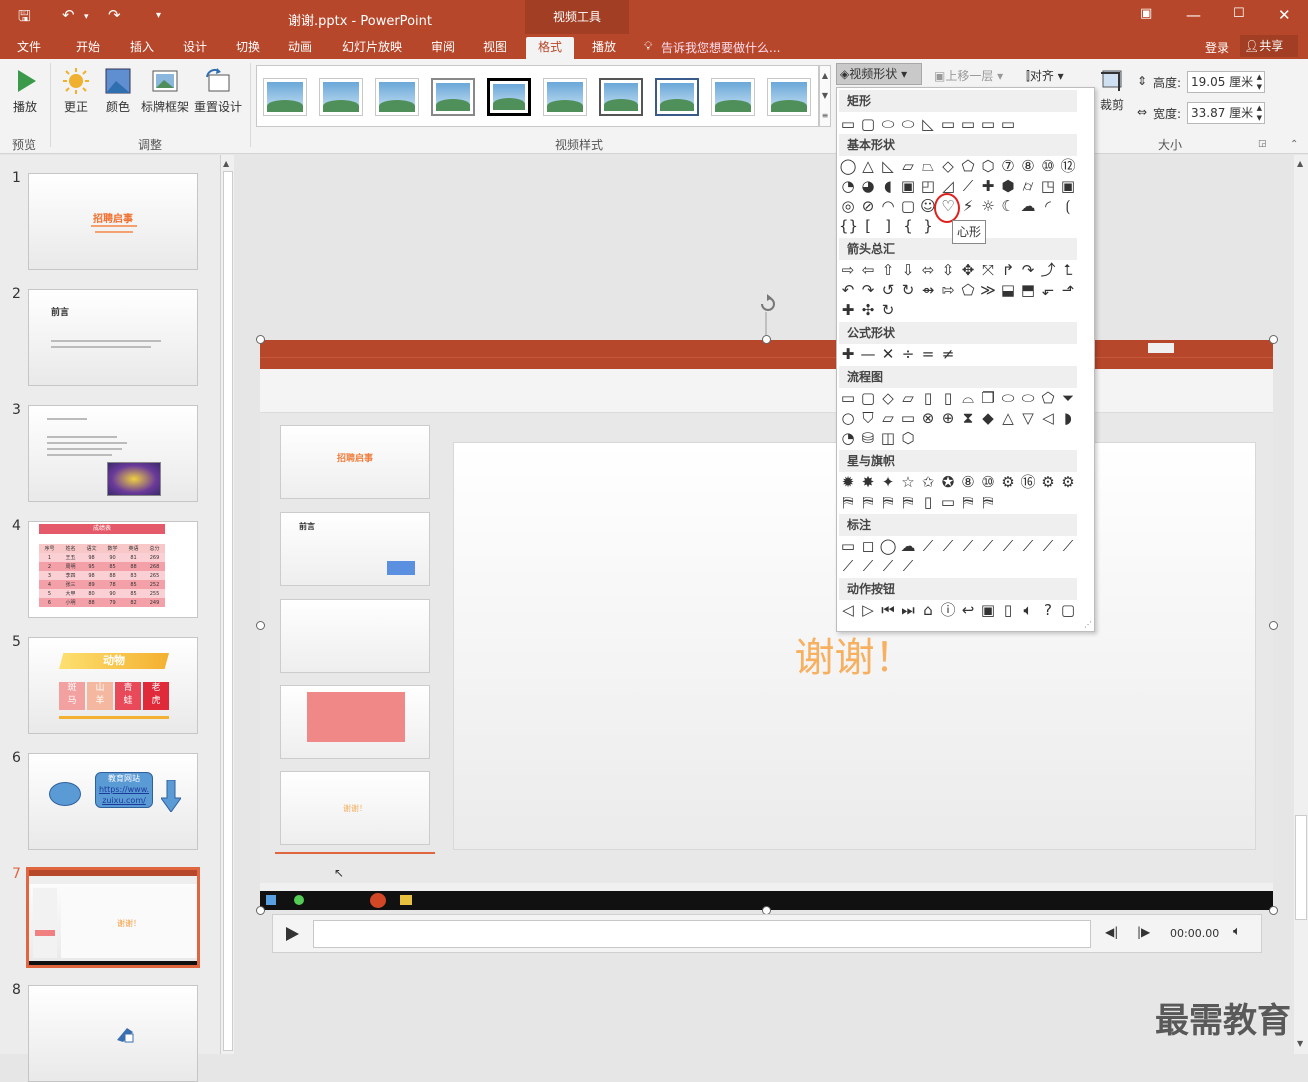  I want to click on flowchart-shape-icon: ⛁, so click(868, 438).